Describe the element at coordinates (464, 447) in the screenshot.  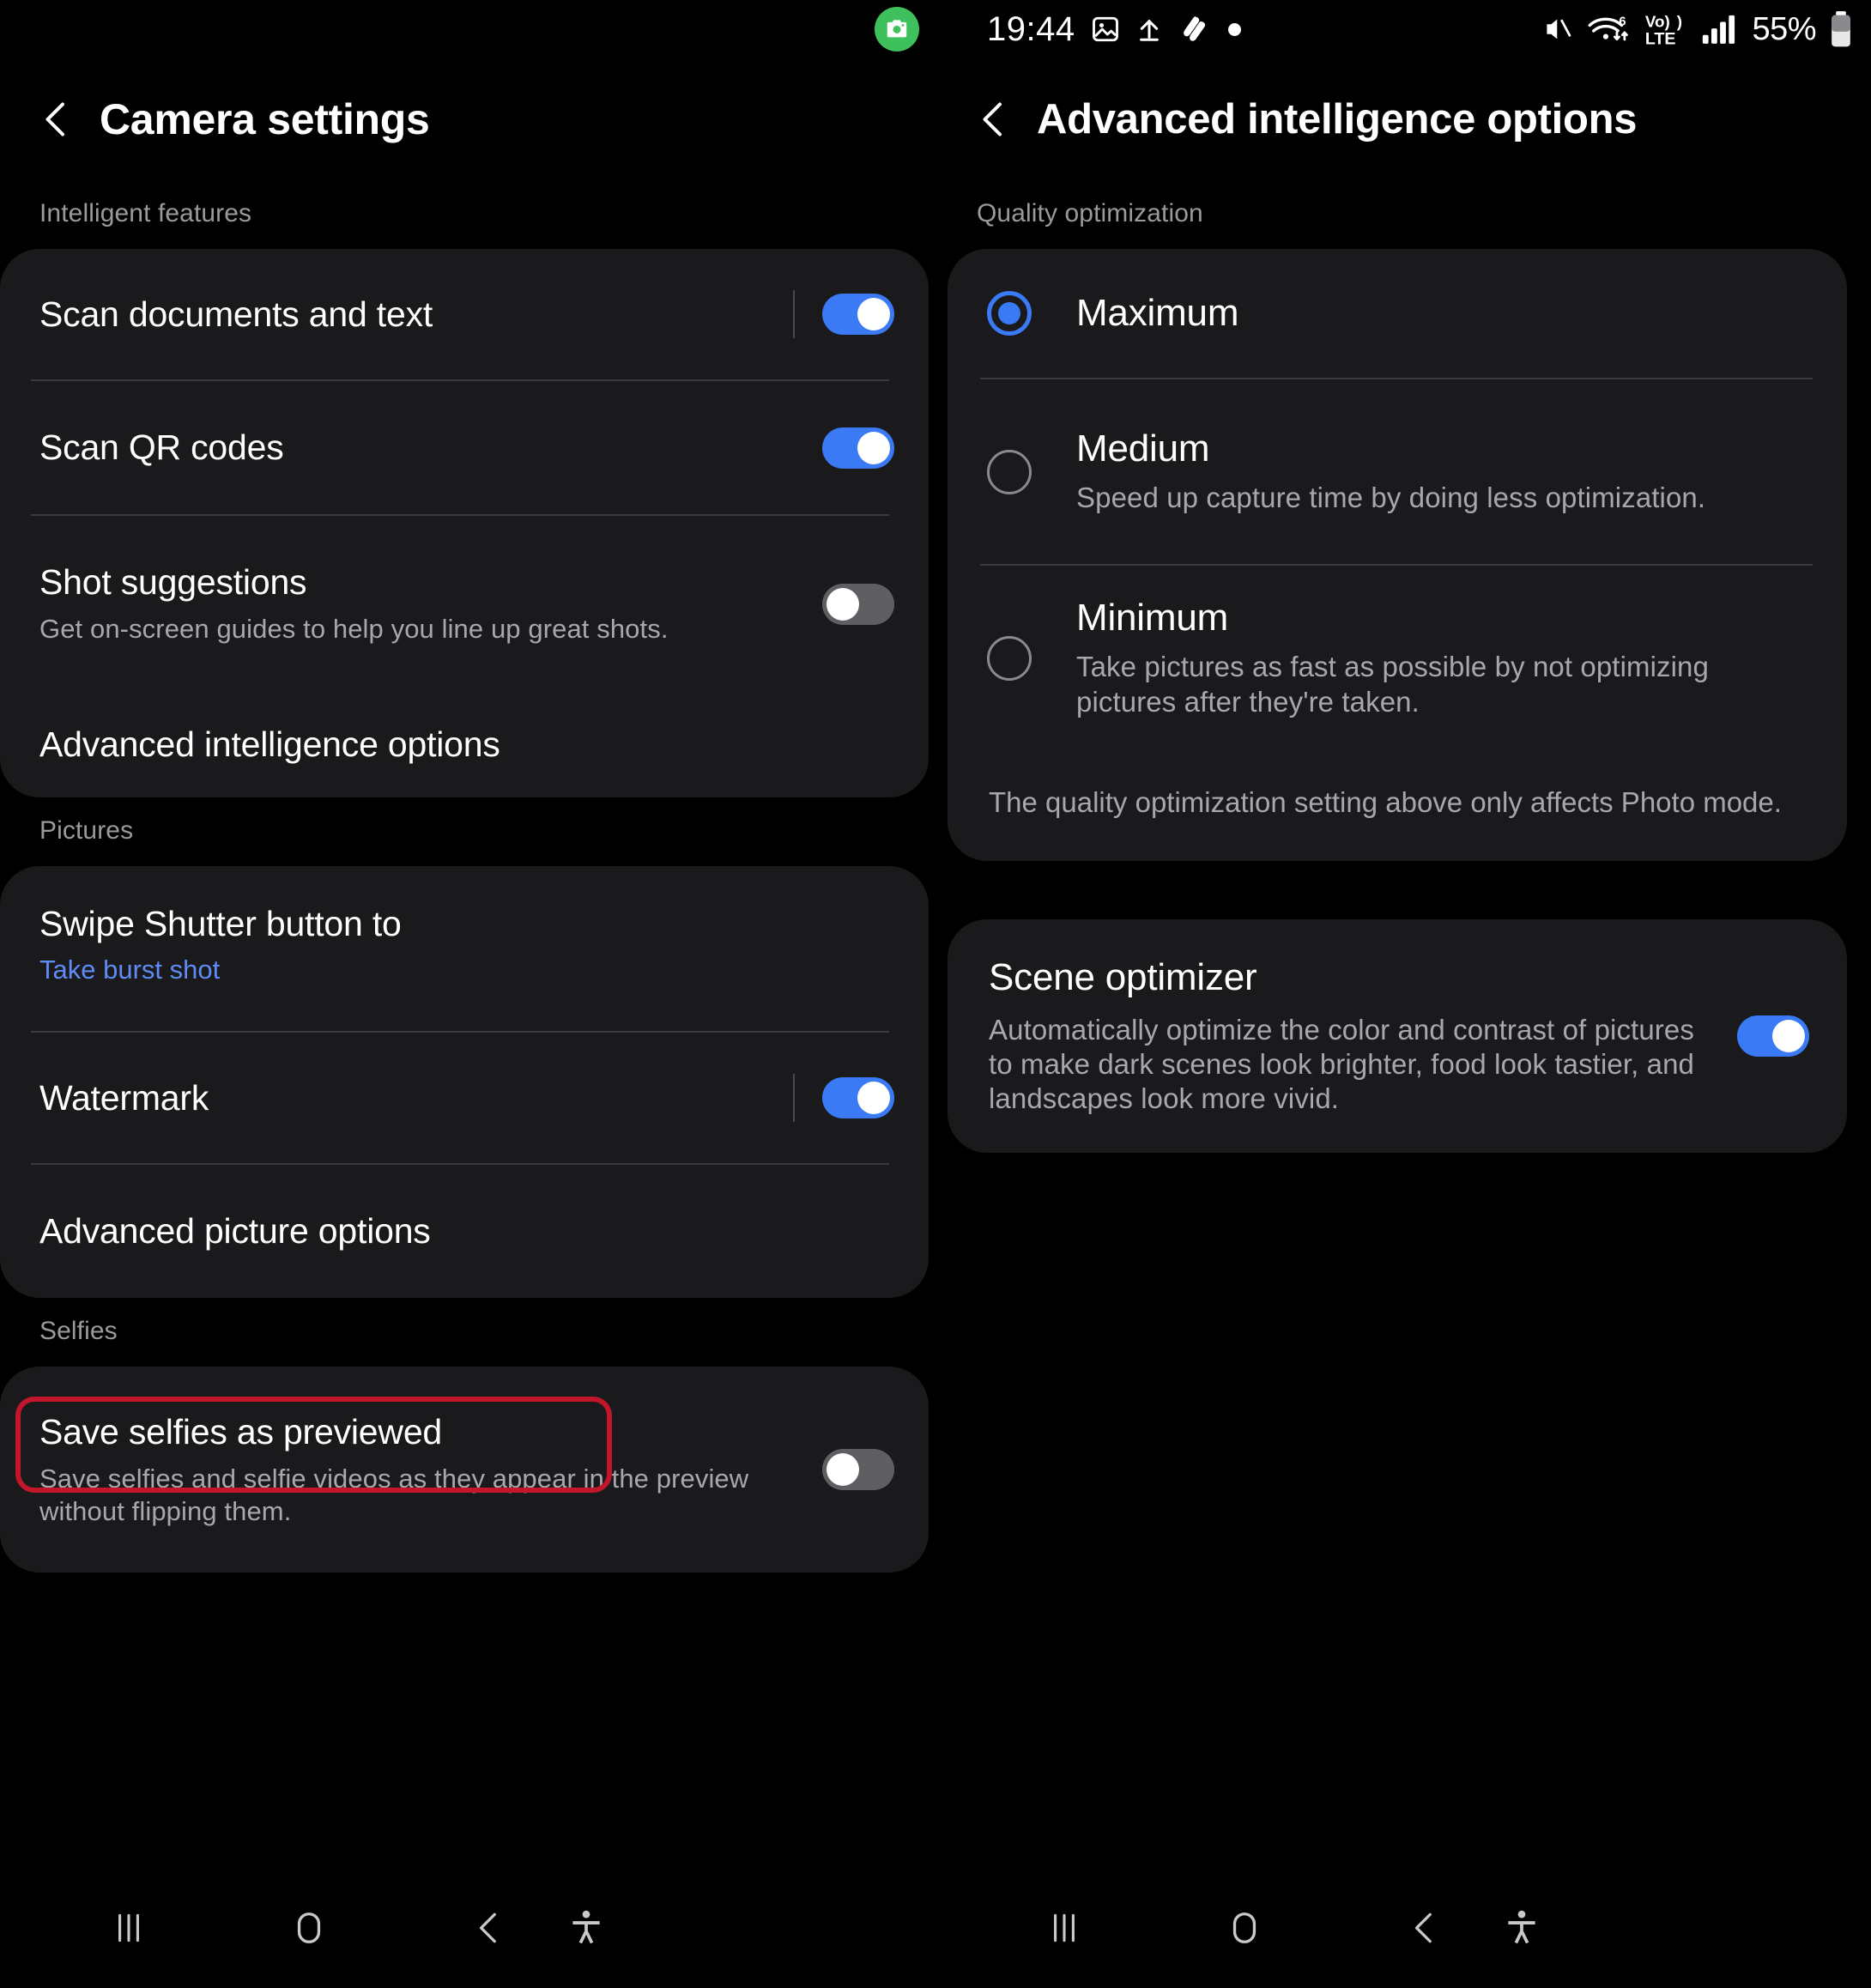
I see `row-scan-qr-codes: Scan QR codes` at that location.